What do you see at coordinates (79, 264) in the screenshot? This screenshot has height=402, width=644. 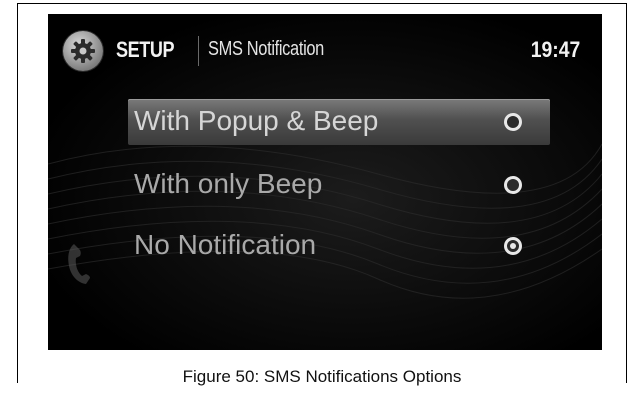 I see `phone-icon` at bounding box center [79, 264].